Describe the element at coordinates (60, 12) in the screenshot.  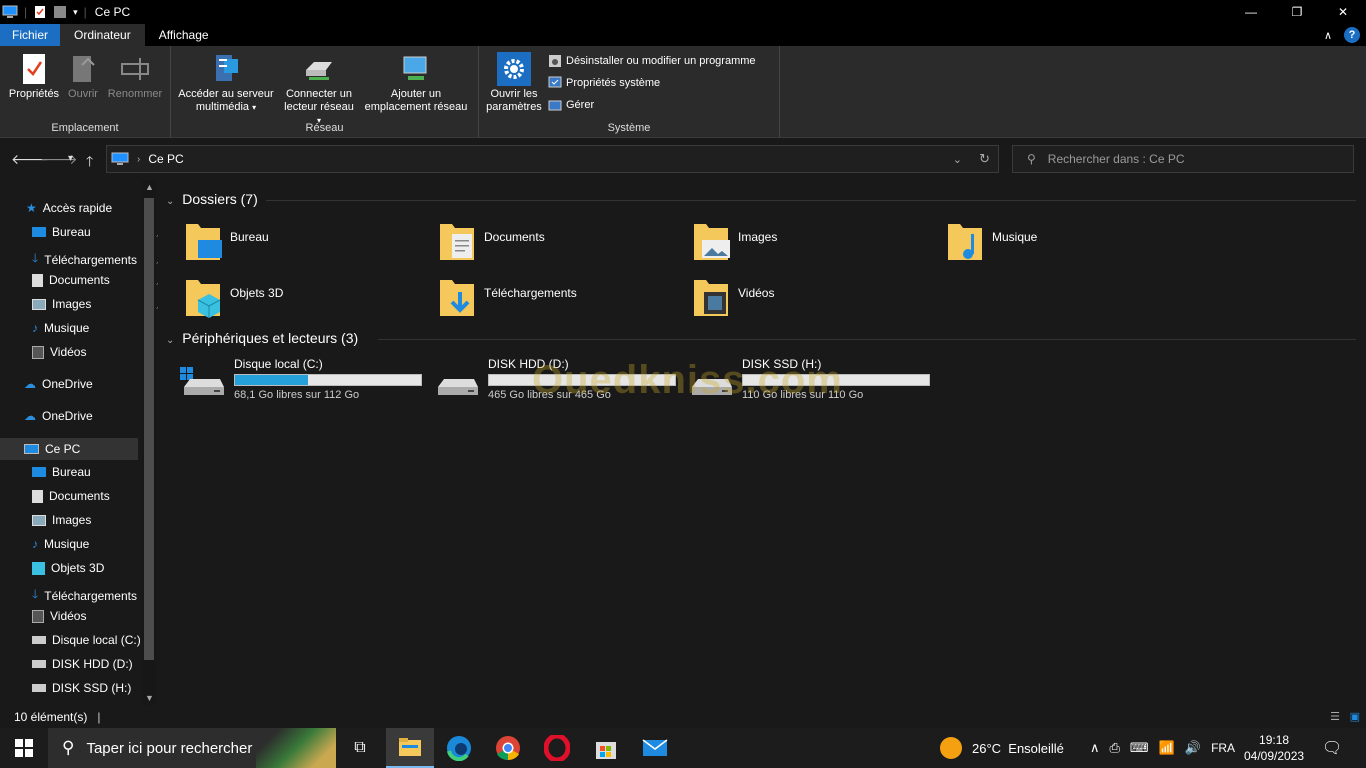
I see `new-folder-icon` at that location.